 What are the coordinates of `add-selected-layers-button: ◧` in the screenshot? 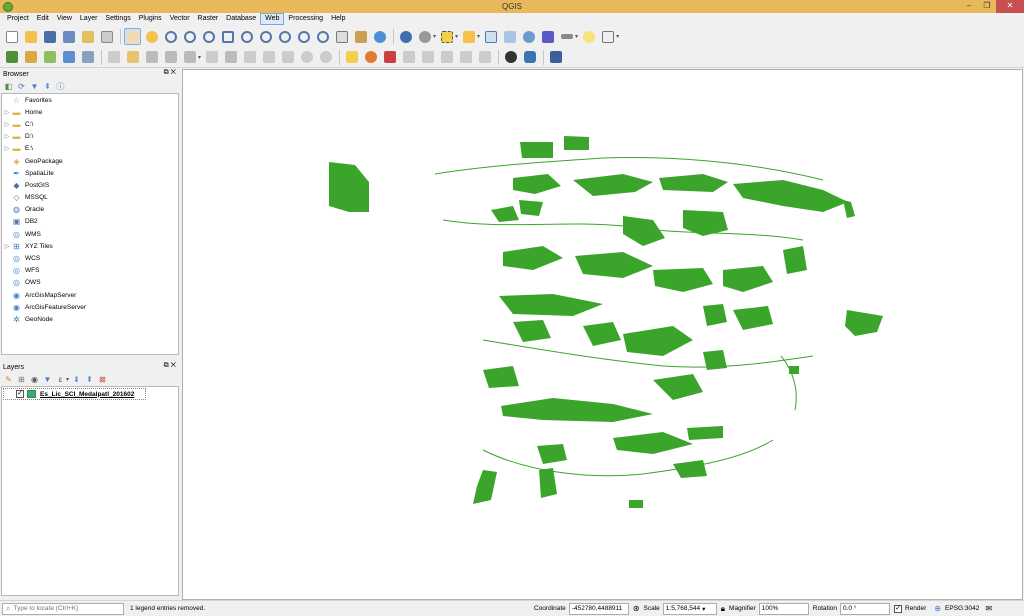 It's located at (8, 86).